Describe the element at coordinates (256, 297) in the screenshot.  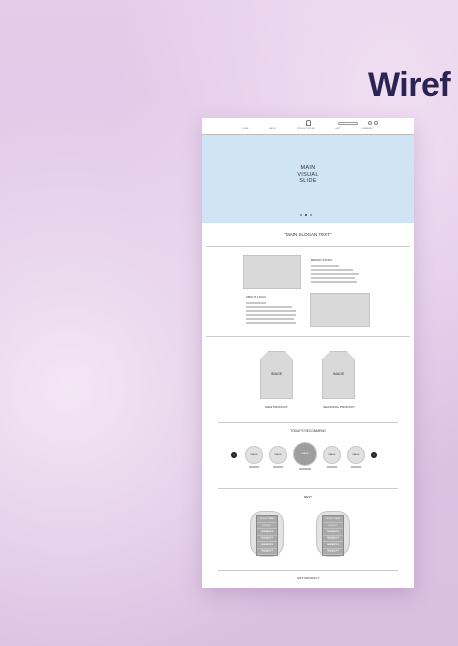
I see `about-logo-label: ABOUT LOGO` at that location.